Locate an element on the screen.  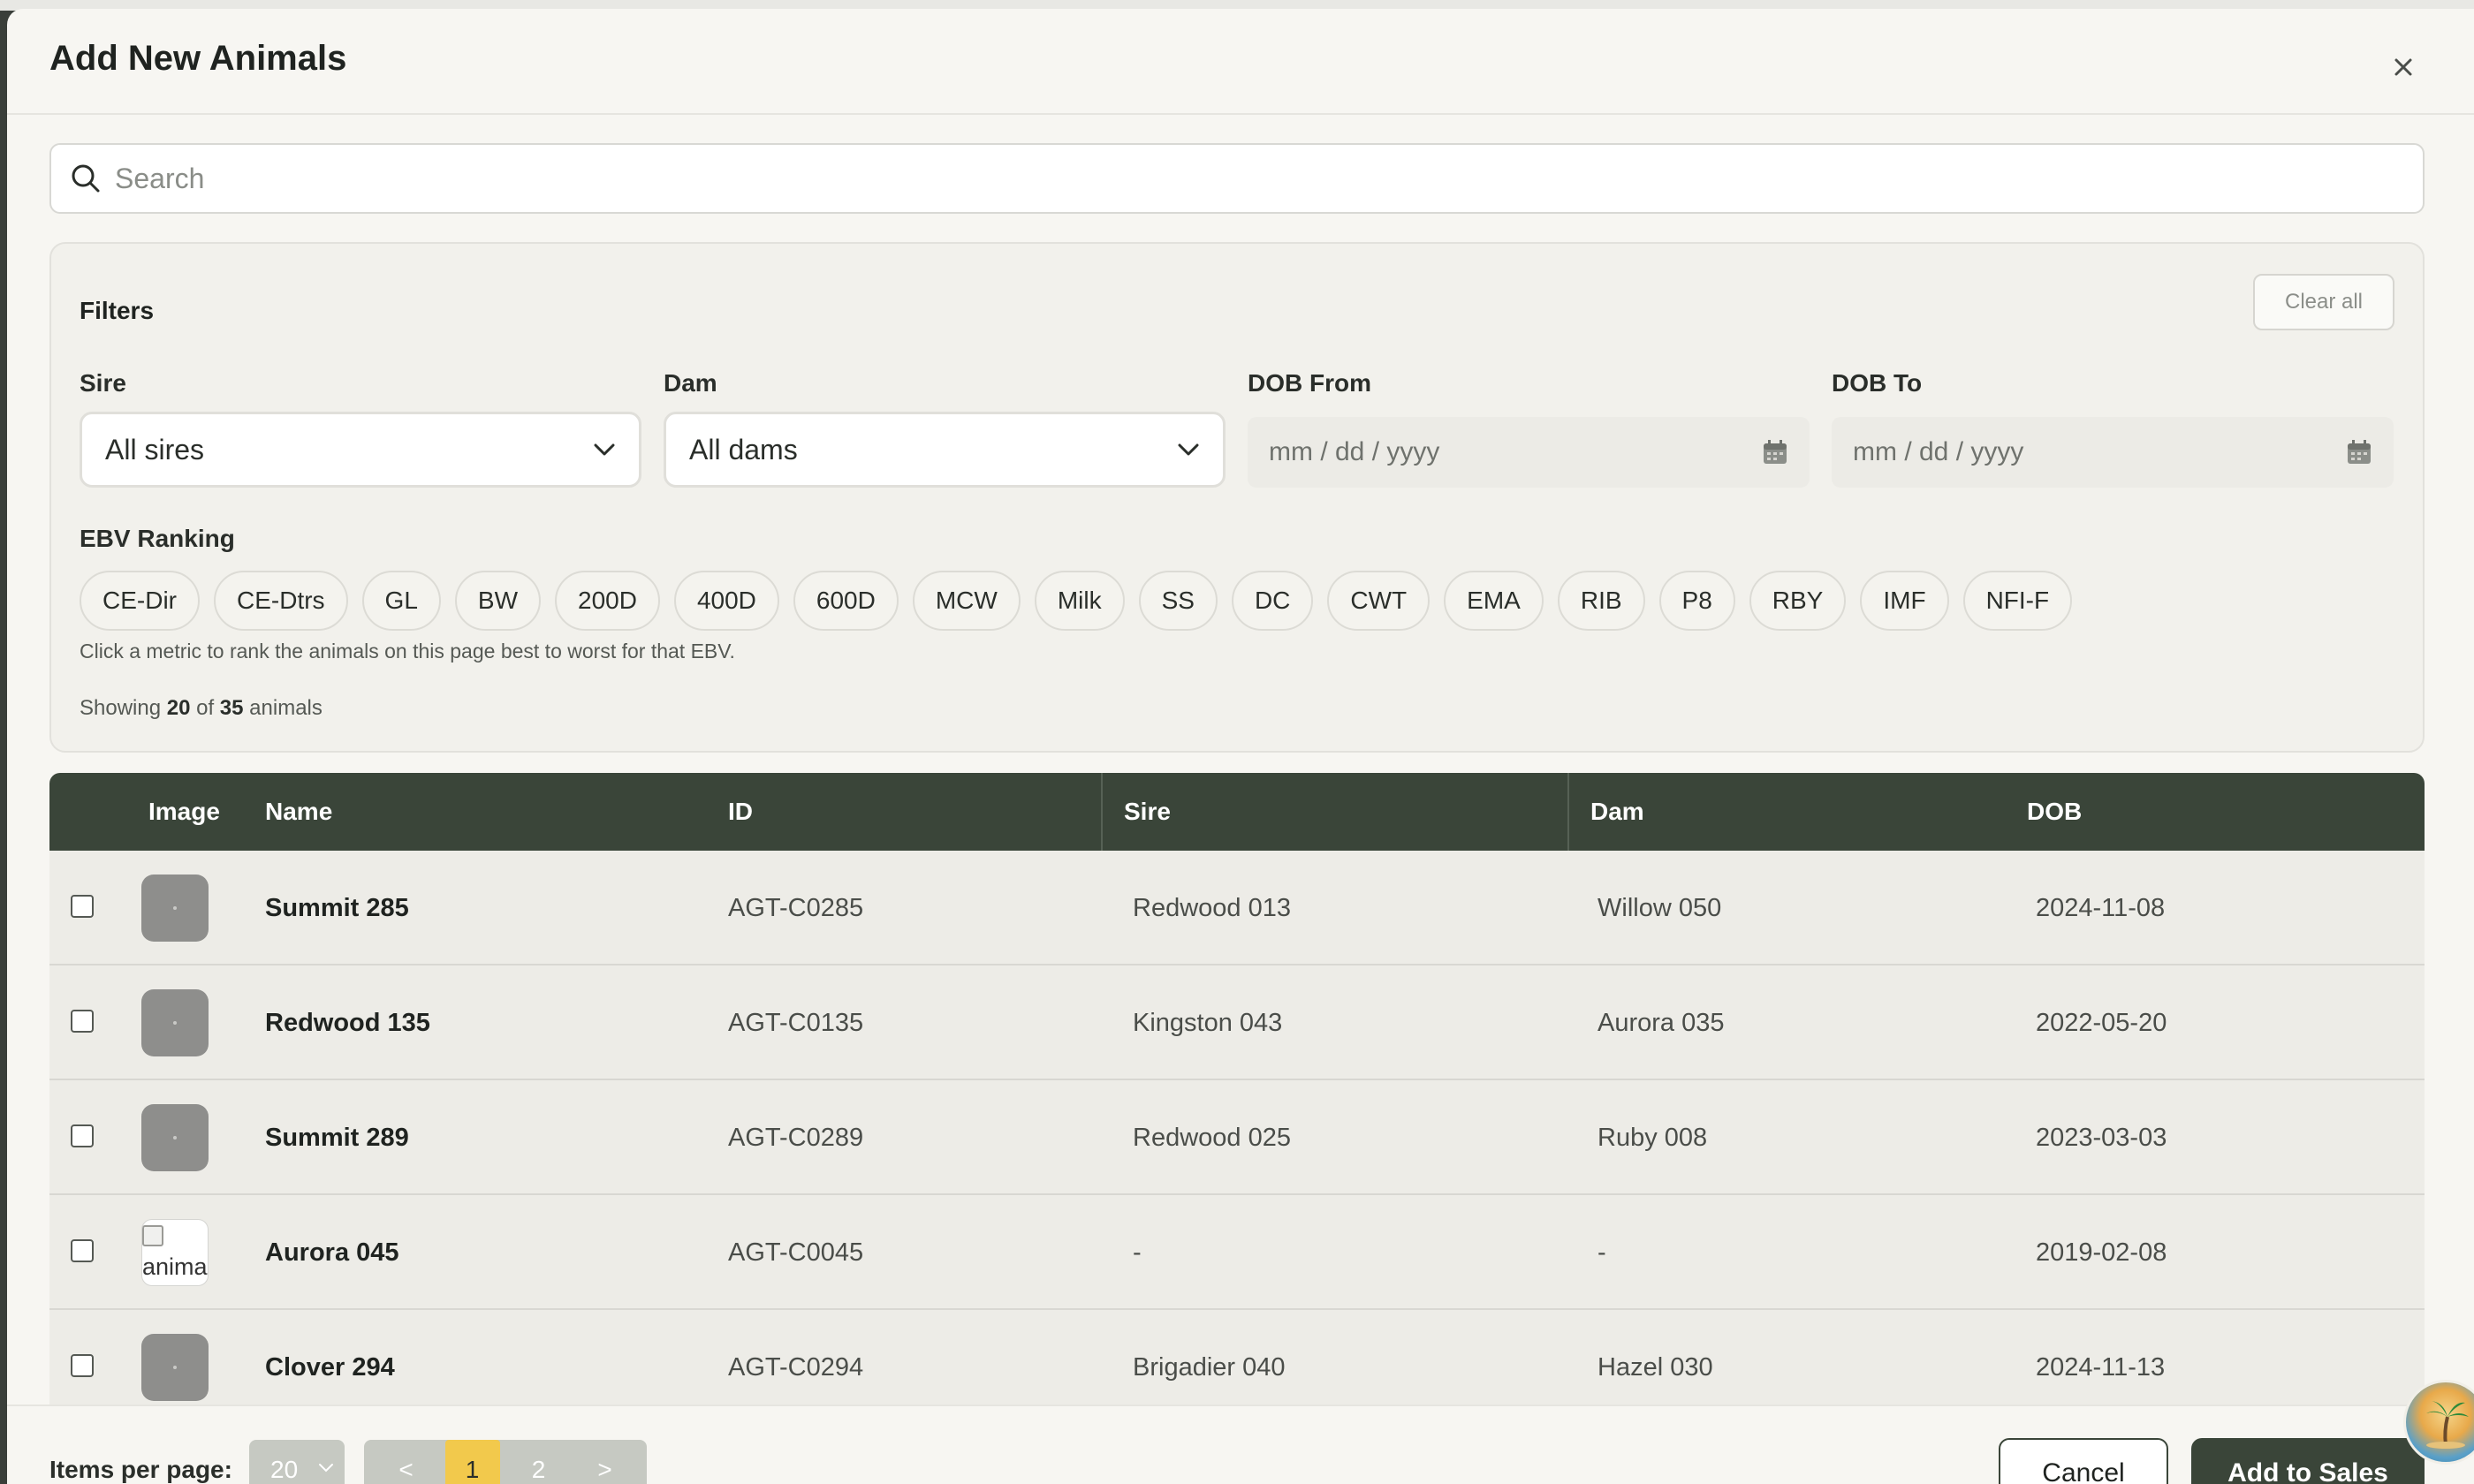
dob-from-label: DOB From is located at coordinates (1309, 383).